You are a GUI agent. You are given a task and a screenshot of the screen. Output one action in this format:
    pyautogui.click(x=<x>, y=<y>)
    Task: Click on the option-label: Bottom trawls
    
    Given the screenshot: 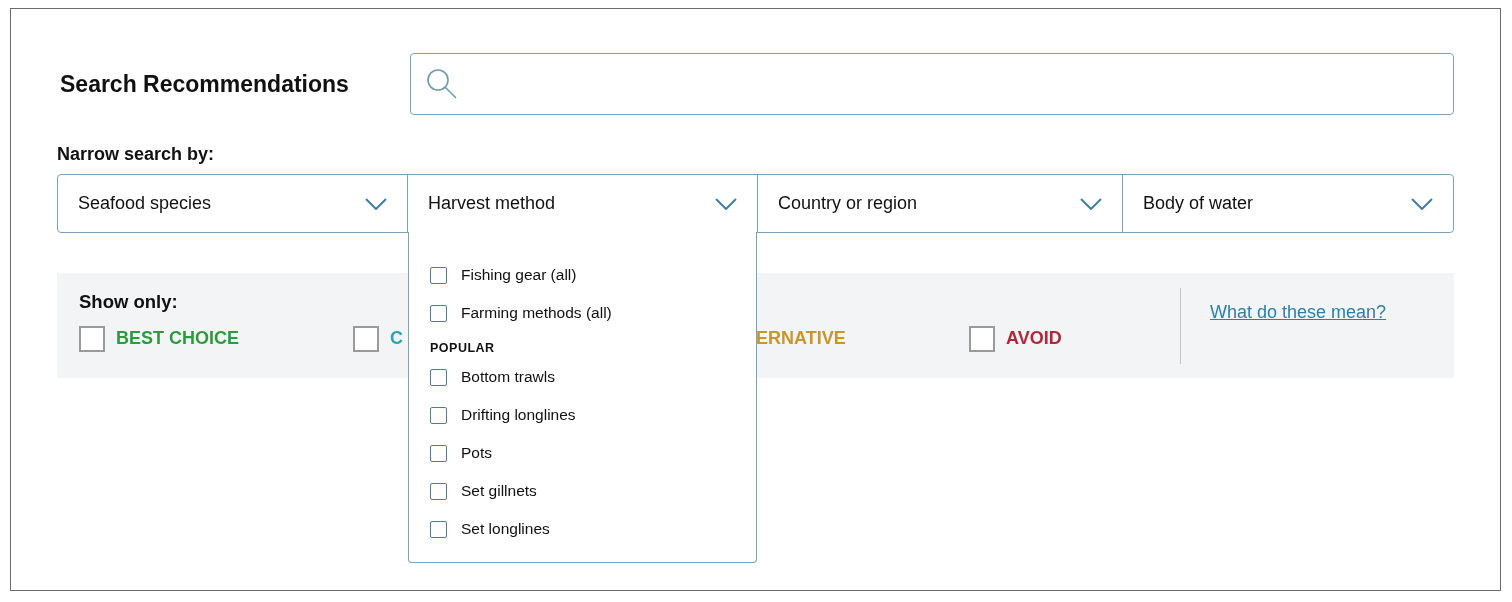 What is the action you would take?
    pyautogui.click(x=508, y=377)
    